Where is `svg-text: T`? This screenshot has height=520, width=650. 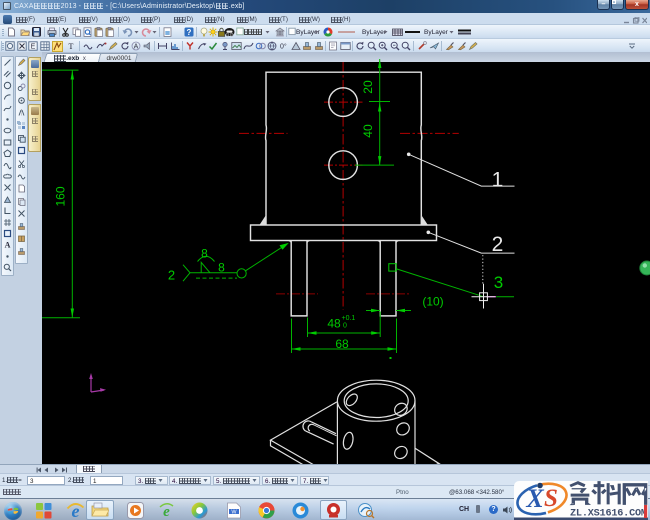 svg-text: T is located at coordinates (71, 46).